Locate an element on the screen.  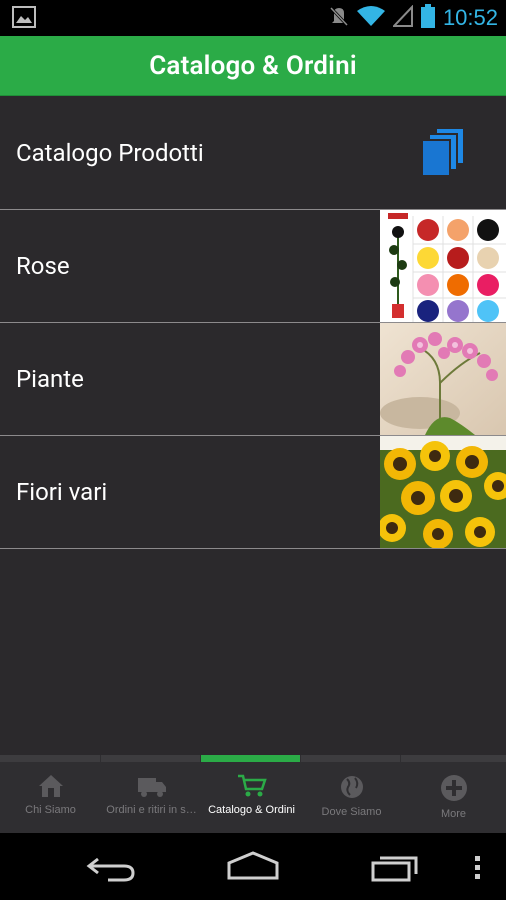
status-bar: 10:52 is located at coordinates (253, 18).